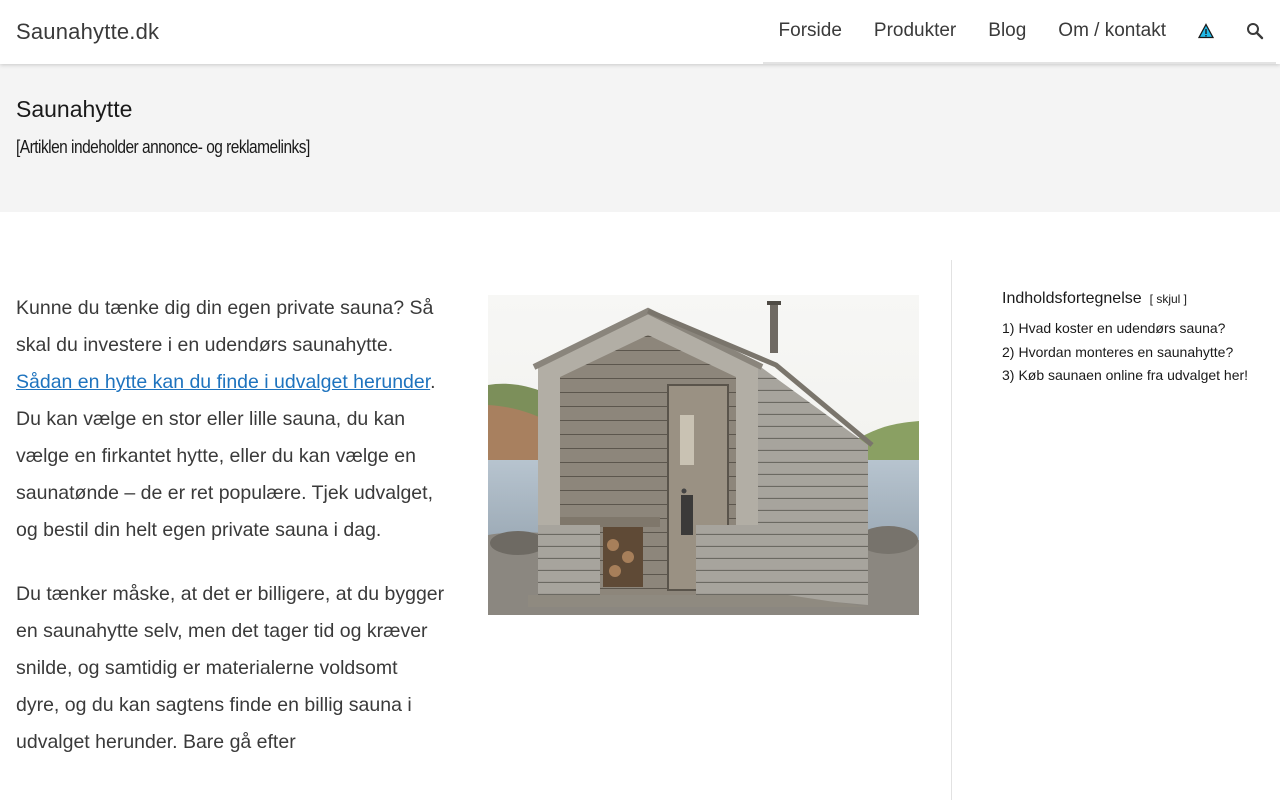 This screenshot has height=800, width=1280. I want to click on nav-om-kontakt: Om / kontakt, so click(1112, 31).